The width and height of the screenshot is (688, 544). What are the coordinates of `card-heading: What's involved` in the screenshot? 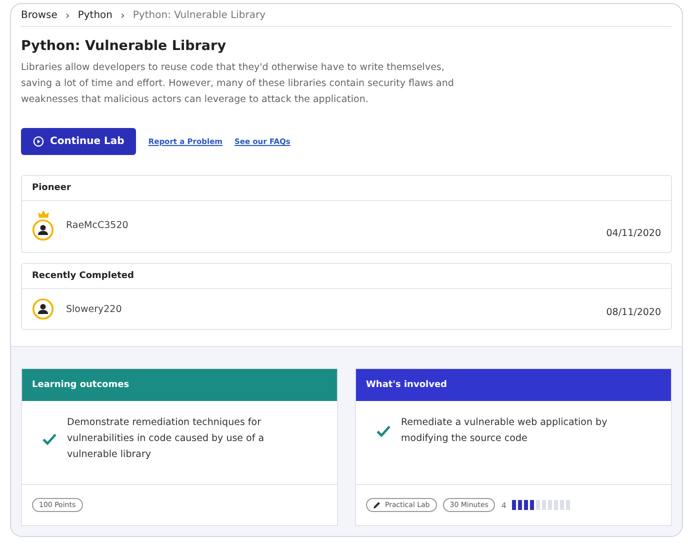 It's located at (513, 385).